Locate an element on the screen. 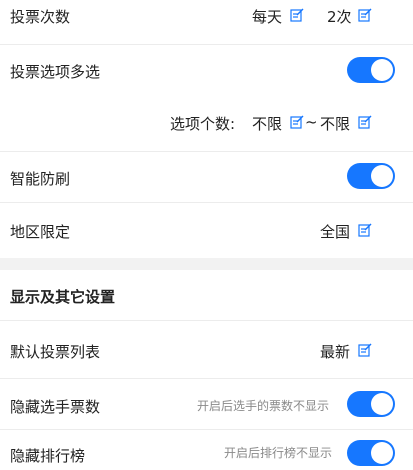  hide-votes-hint: 开启后选手的票数不显示 is located at coordinates (263, 406).